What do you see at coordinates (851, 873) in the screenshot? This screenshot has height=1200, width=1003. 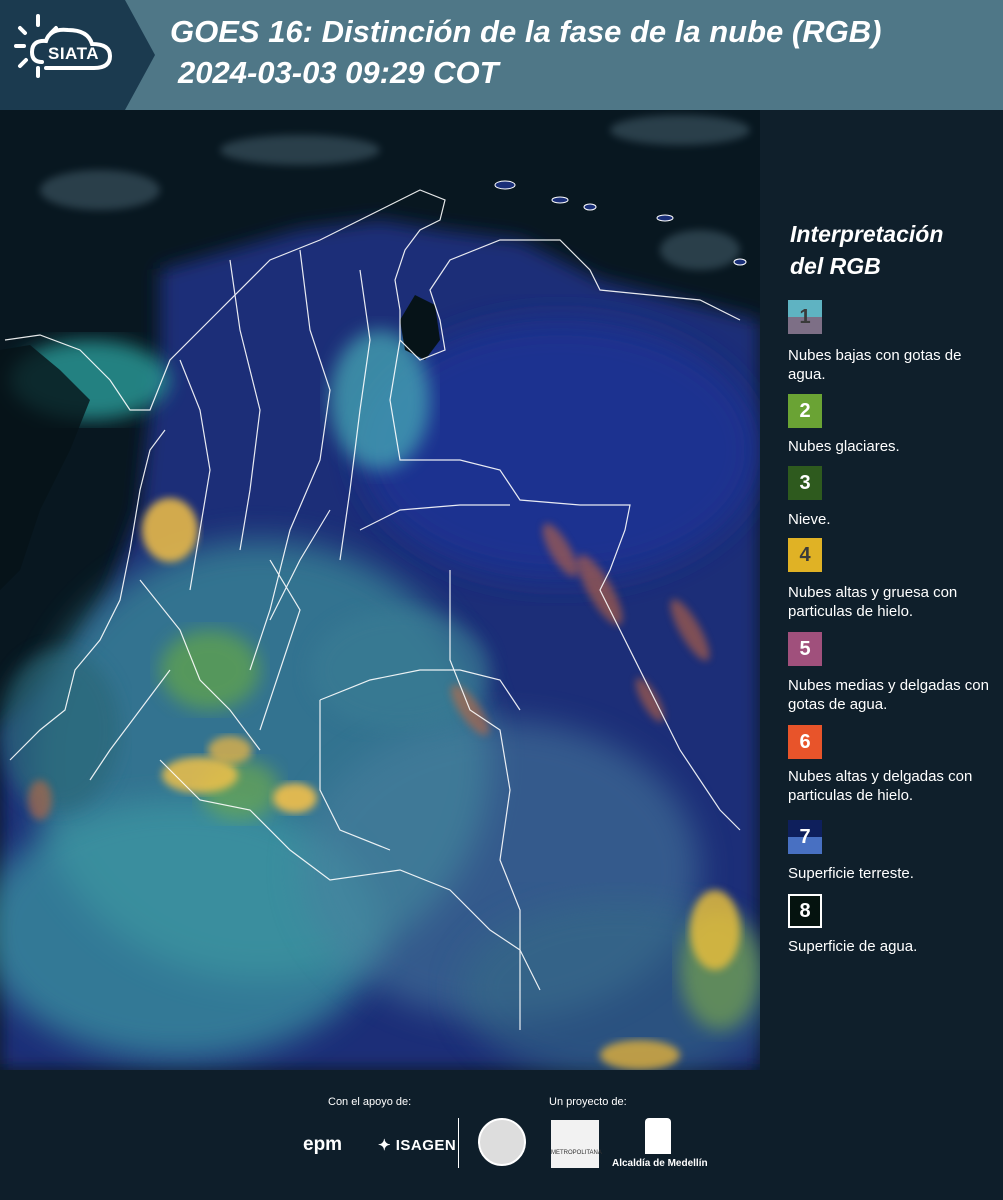 I see `legend-label-7: Superficie terreste.` at bounding box center [851, 873].